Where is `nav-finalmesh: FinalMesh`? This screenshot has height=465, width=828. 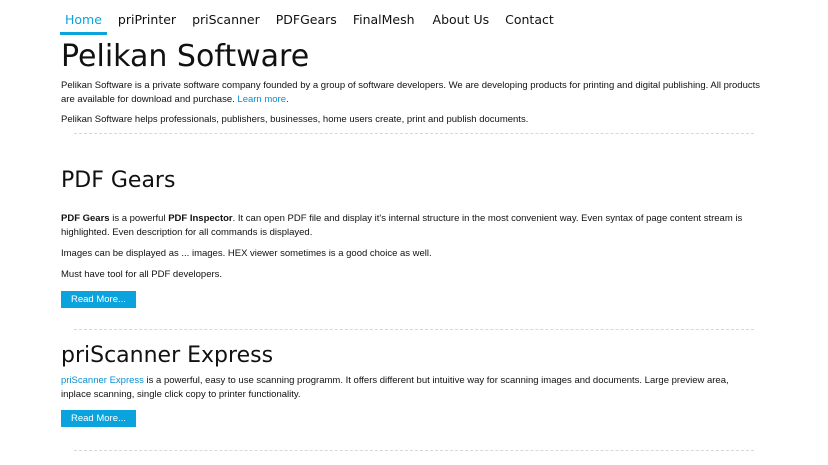 nav-finalmesh: FinalMesh is located at coordinates (384, 20).